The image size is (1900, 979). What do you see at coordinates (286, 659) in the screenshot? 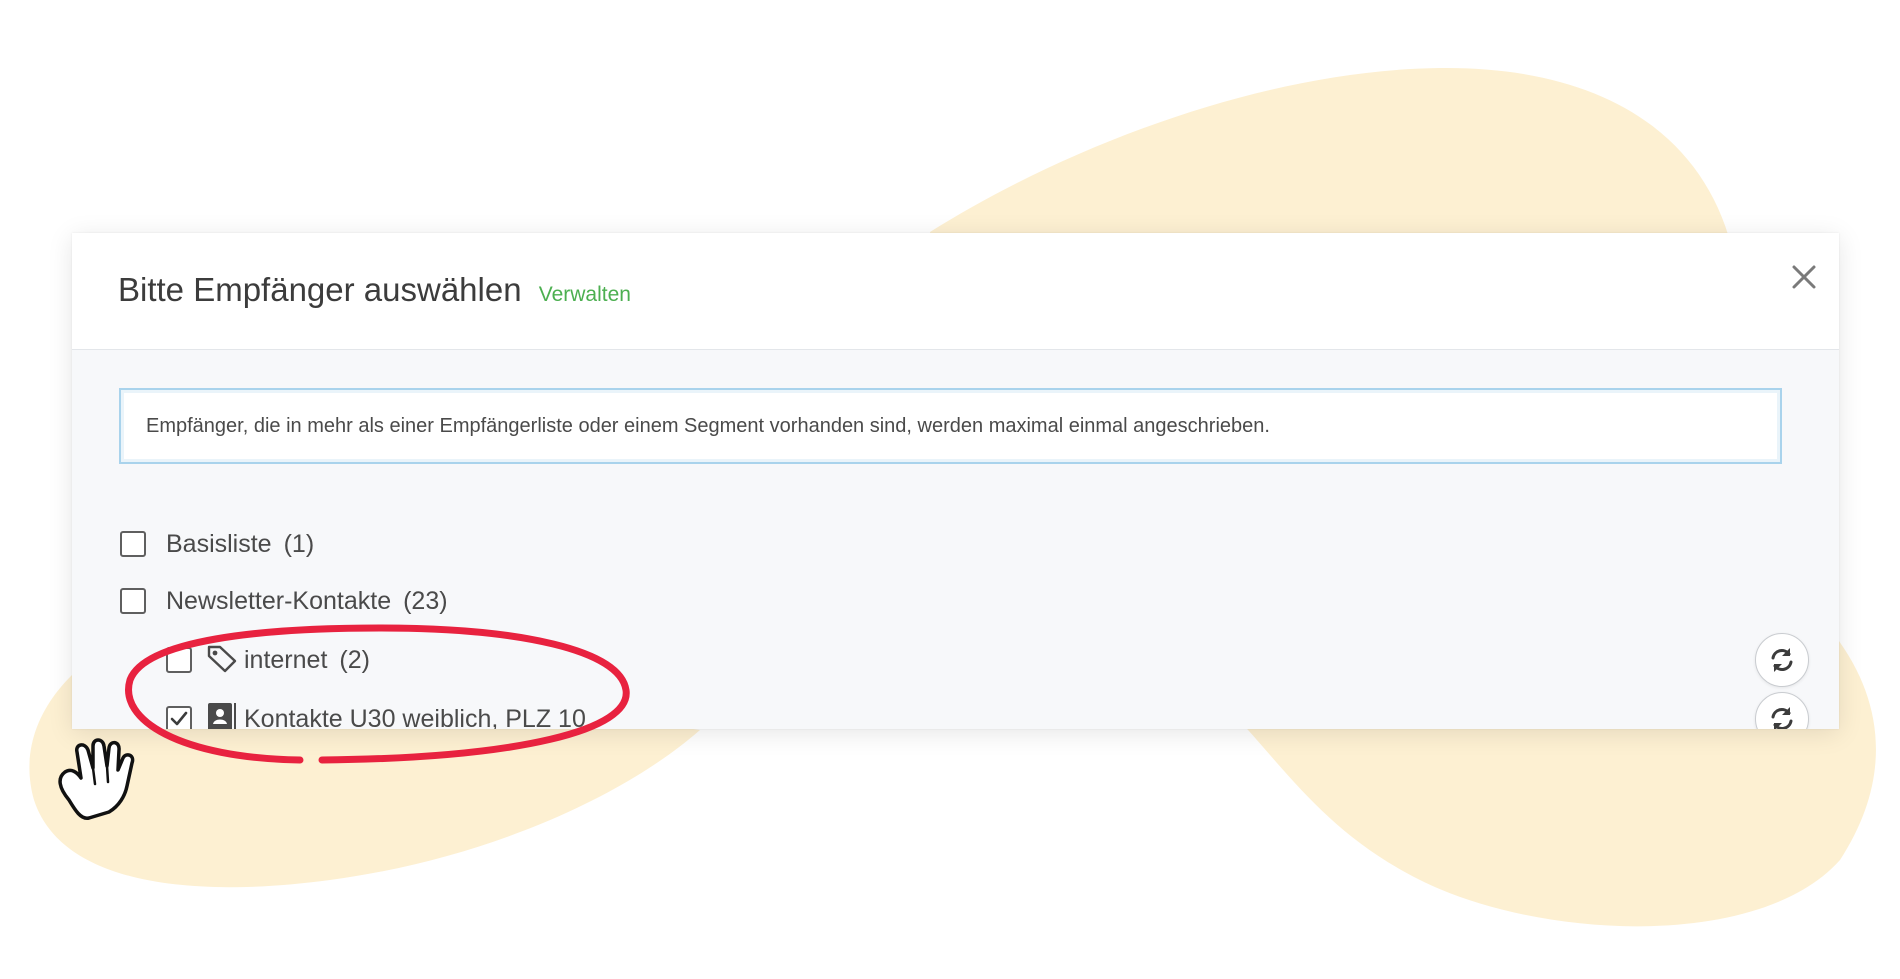
I see `list-item-label: internet` at bounding box center [286, 659].